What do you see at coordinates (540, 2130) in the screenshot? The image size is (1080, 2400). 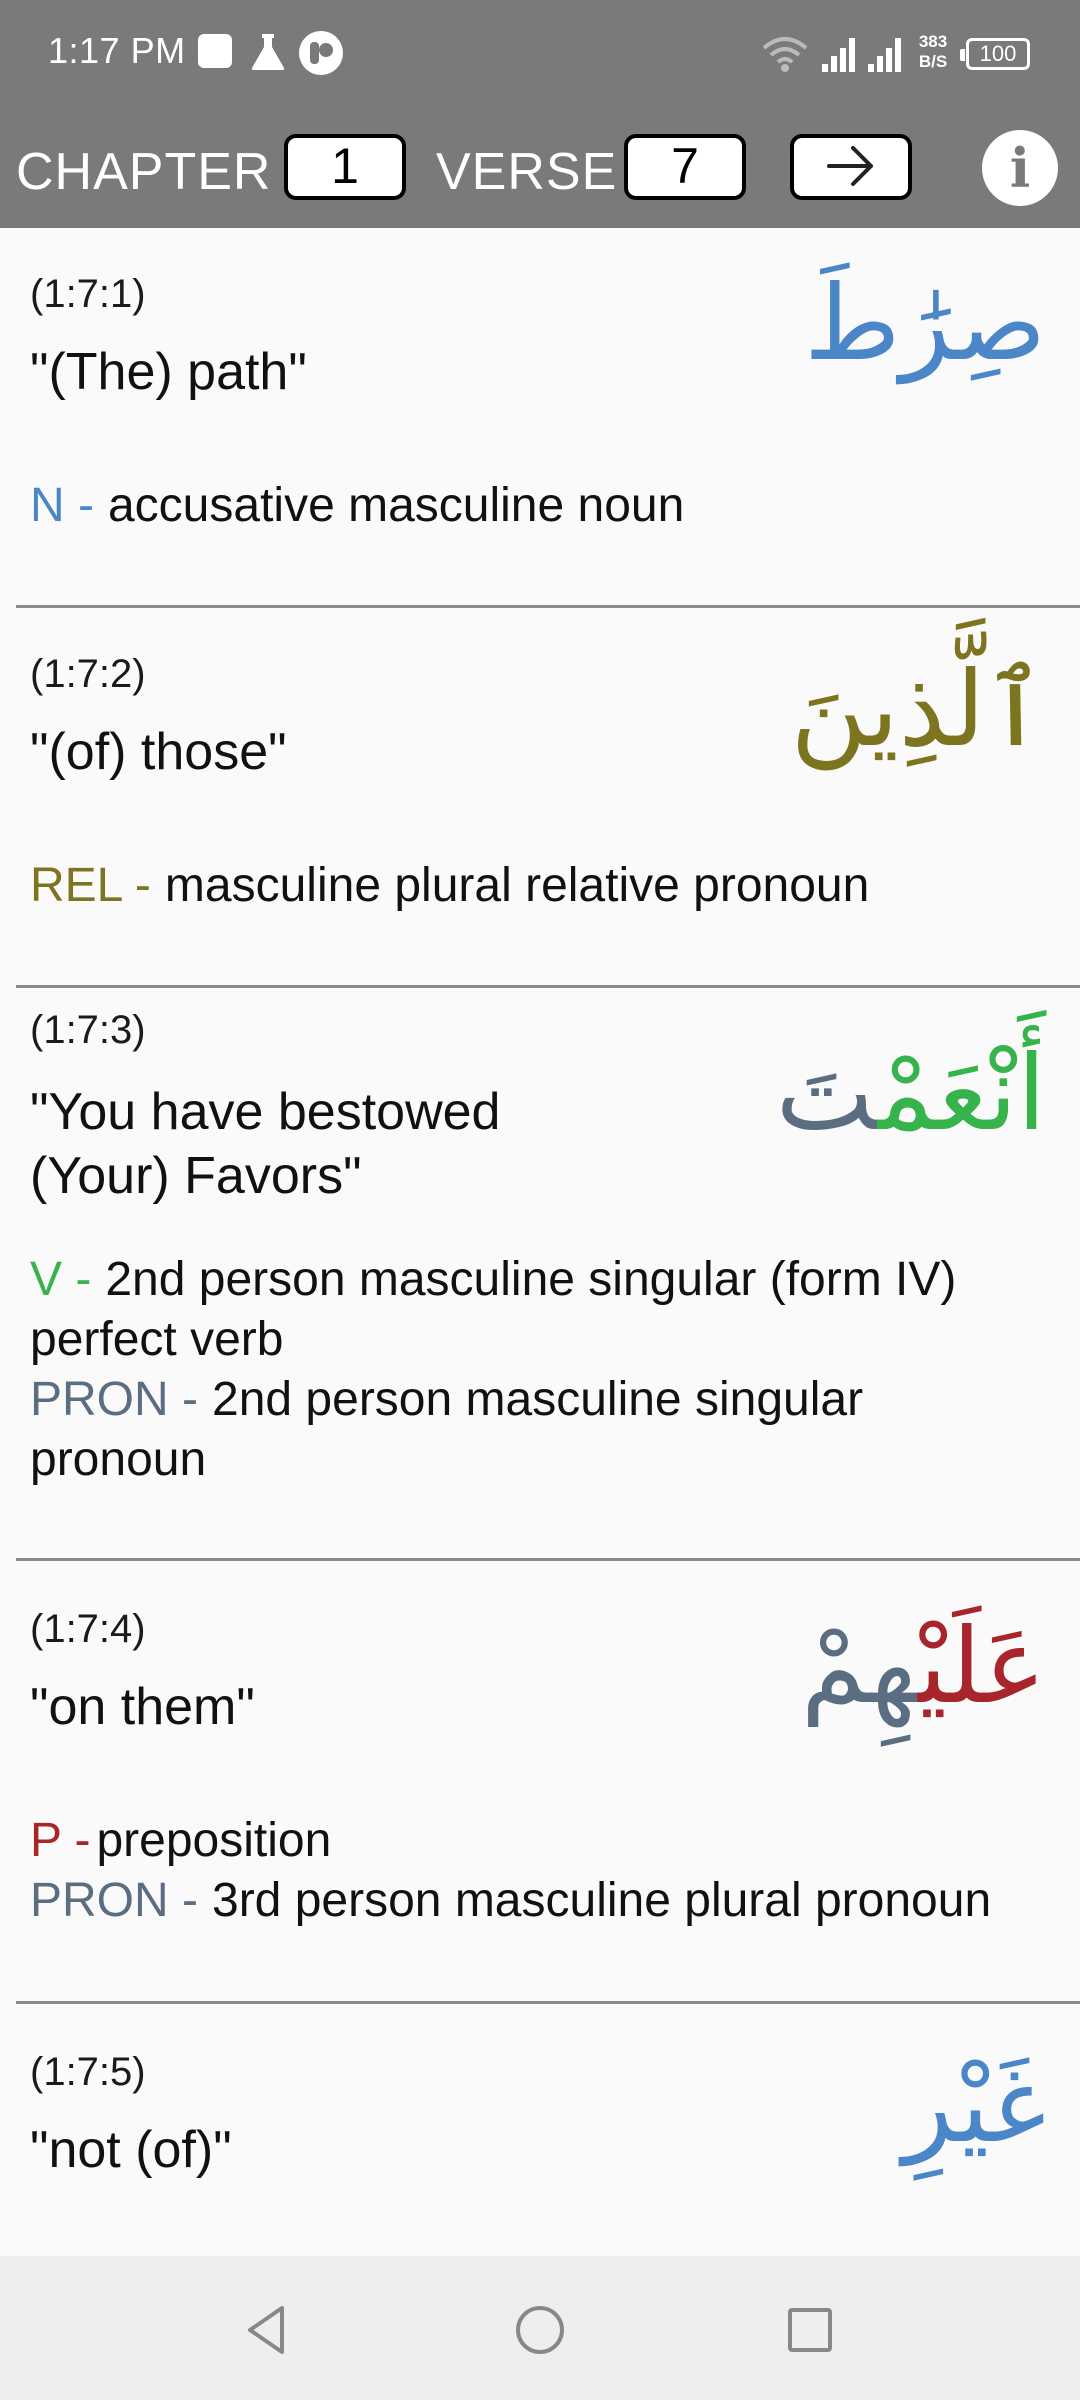 I see `word-entry-5: (1:7:5) "not (of)" غَيْرِ` at bounding box center [540, 2130].